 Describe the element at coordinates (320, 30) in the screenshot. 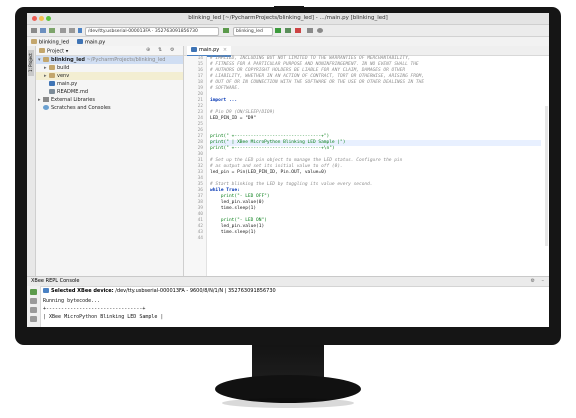

I see `search-icon` at that location.